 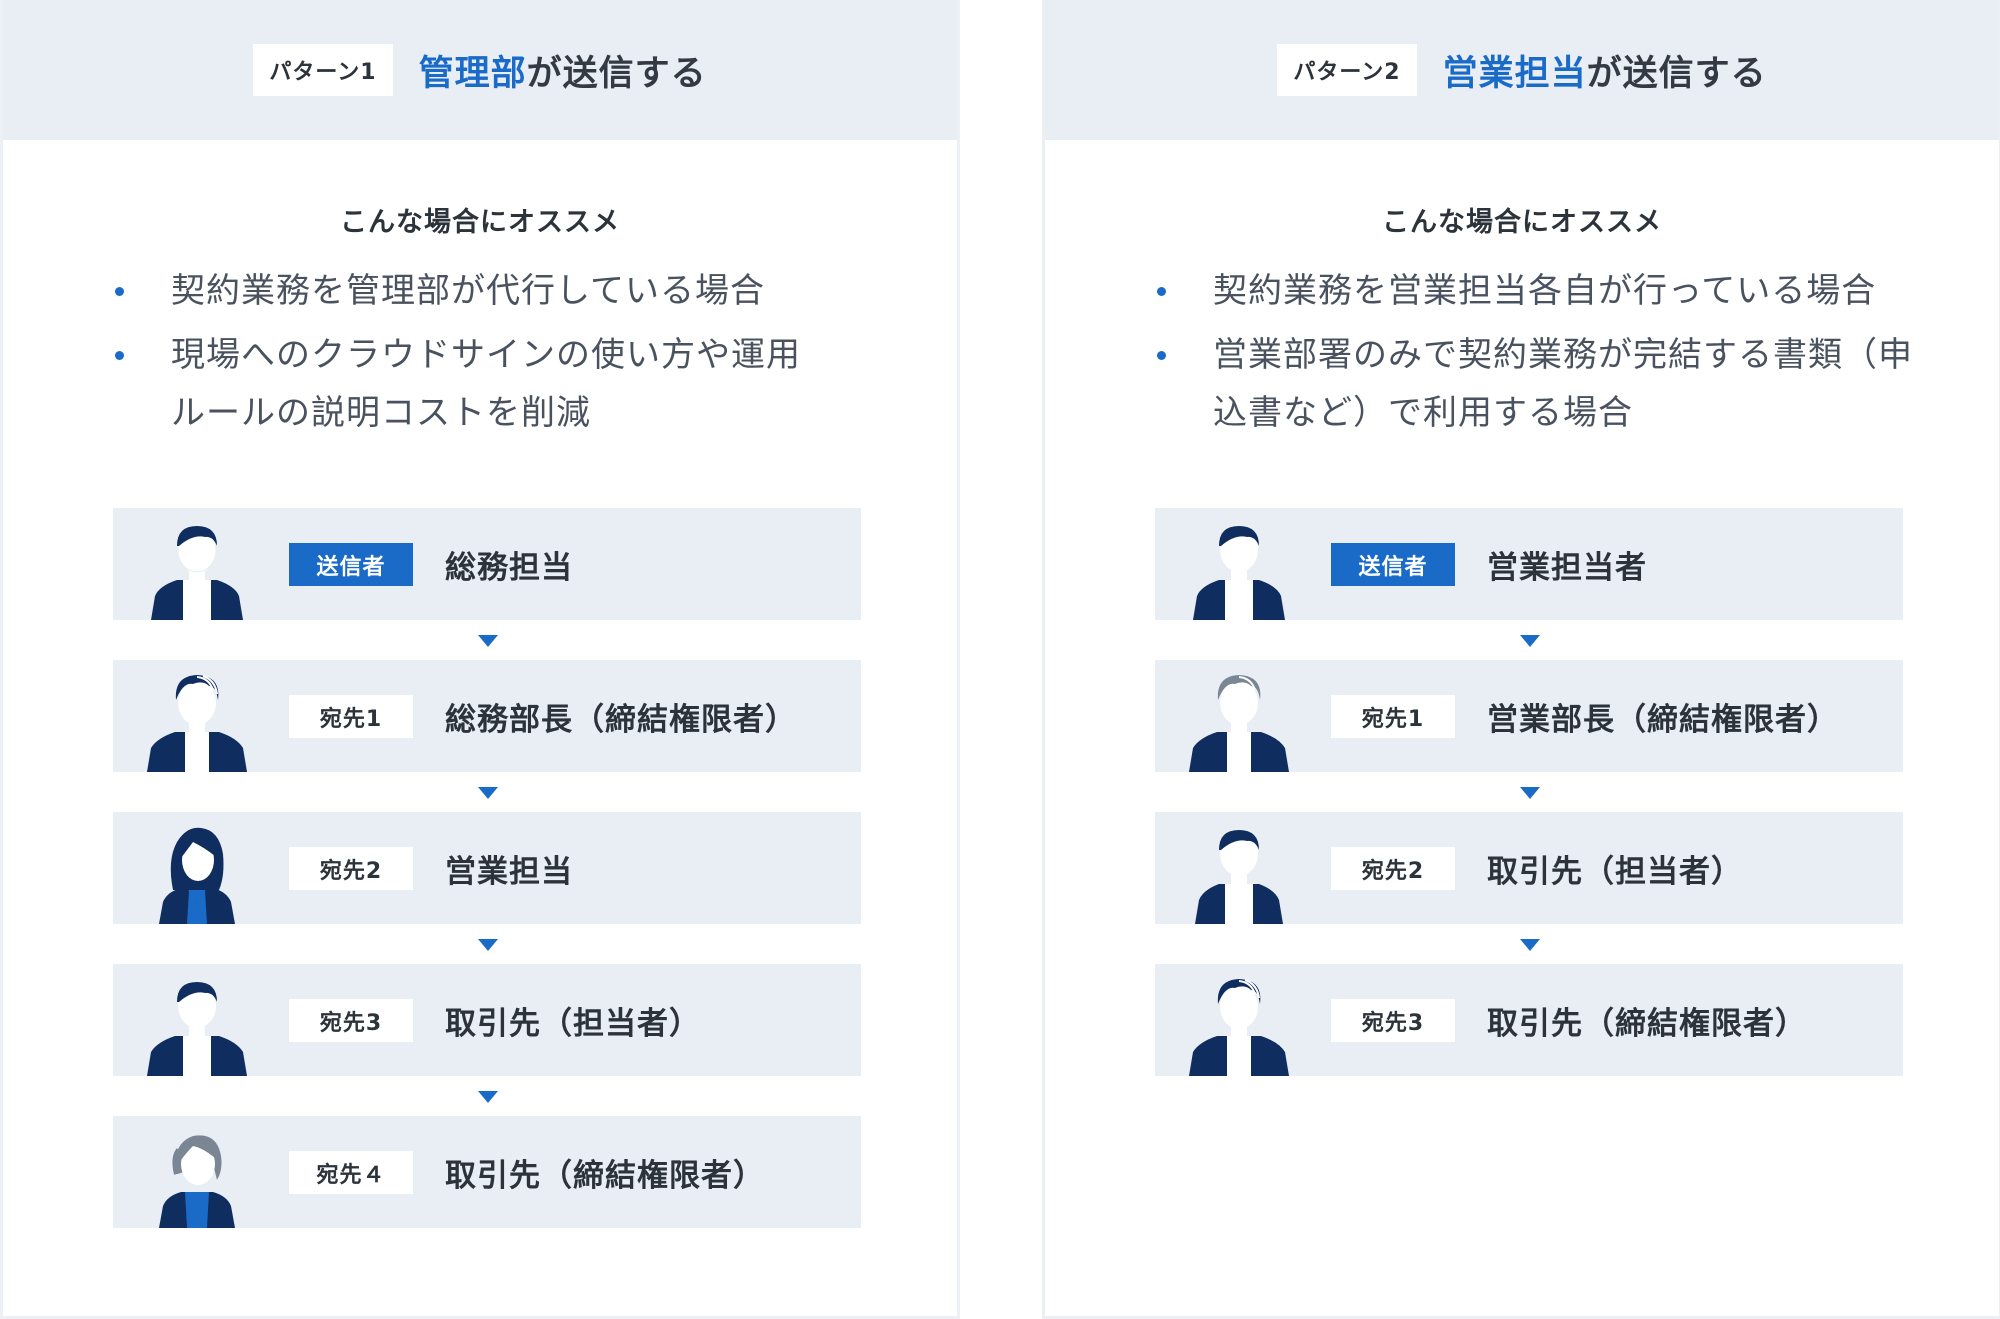 What do you see at coordinates (486, 384) in the screenshot?
I see `recommendation-text: 現場へのクラウドサインの使い方や運用ルールの説明コストを削減` at bounding box center [486, 384].